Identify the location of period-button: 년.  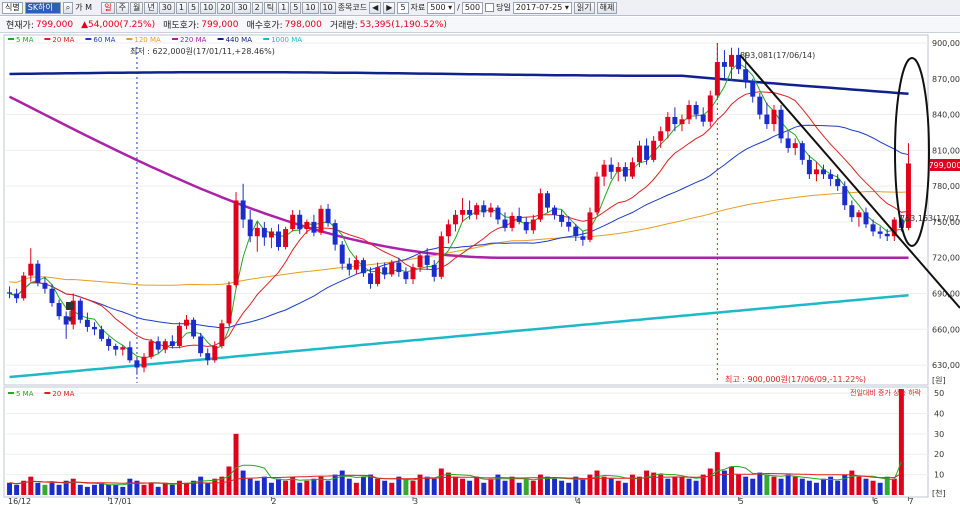
(151, 7).